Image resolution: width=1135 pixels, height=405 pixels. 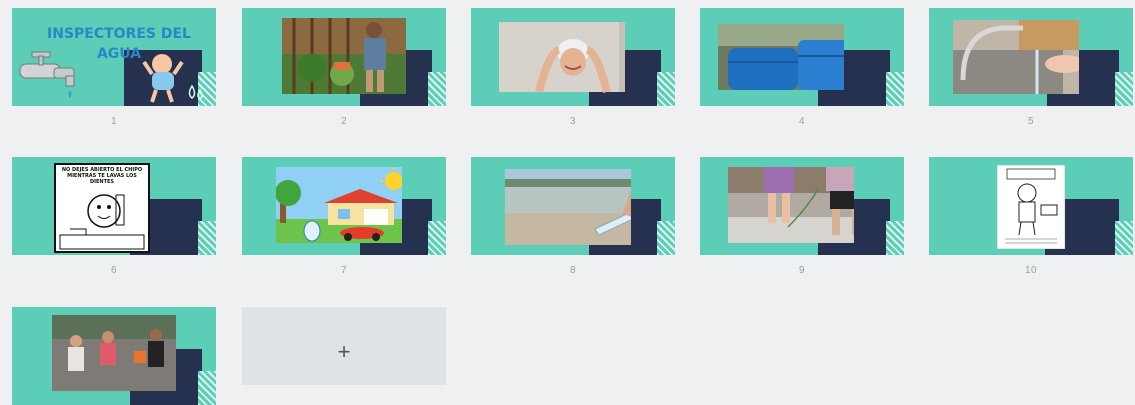 What do you see at coordinates (344, 351) in the screenshot?
I see `plus-icon: +` at bounding box center [344, 351].